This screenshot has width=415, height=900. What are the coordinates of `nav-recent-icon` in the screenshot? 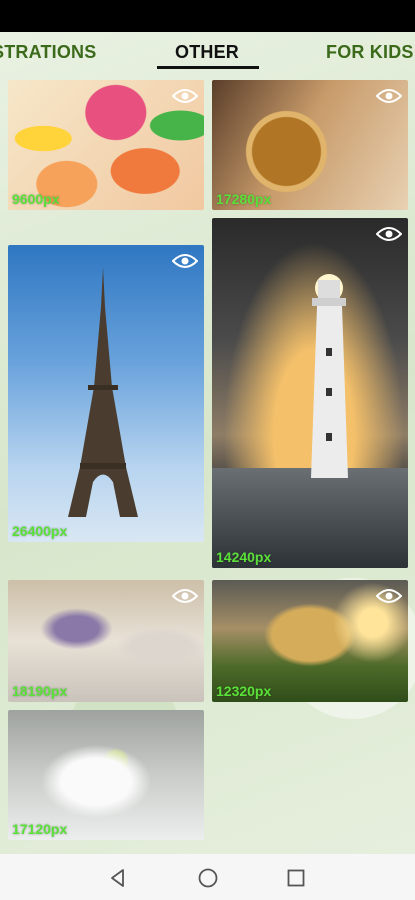 It's located at (296, 878).